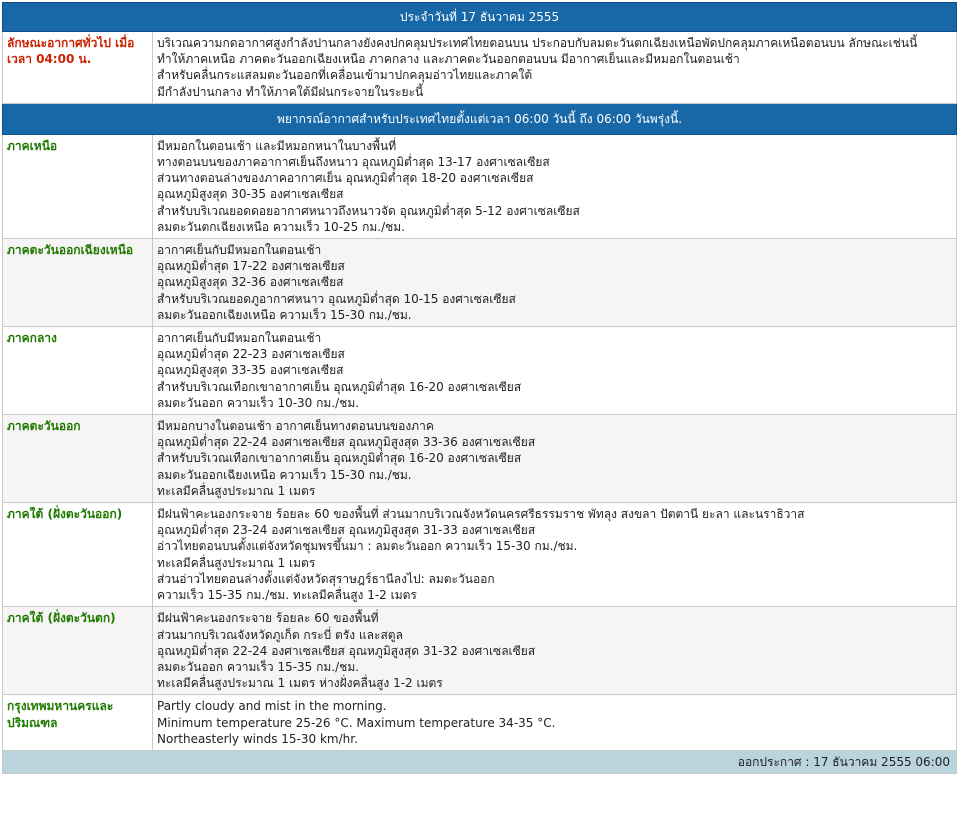 Image resolution: width=959 pixels, height=825 pixels. Describe the element at coordinates (77, 67) in the screenshot. I see `general-label: ลักษณะอากาศทั่วไป เมื่อเวลา 04:00 น.` at that location.